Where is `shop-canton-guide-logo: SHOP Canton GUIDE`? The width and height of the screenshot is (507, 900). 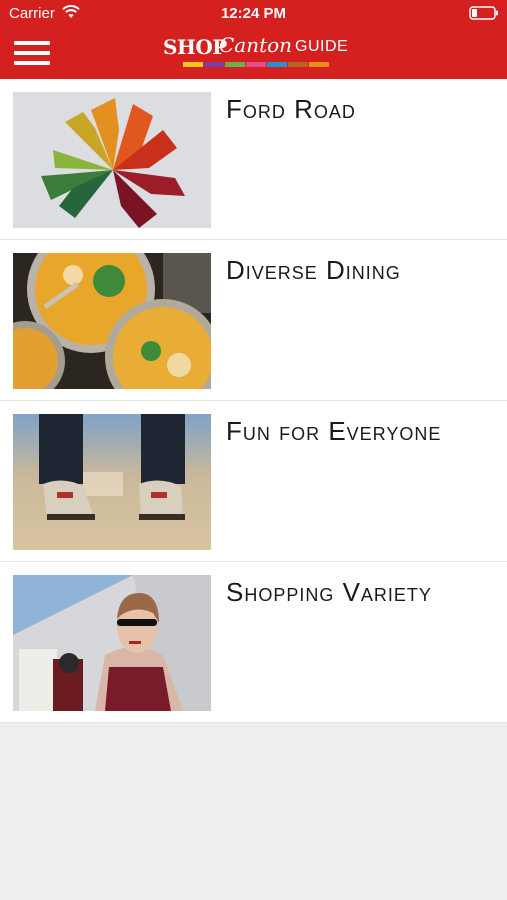
shop-canton-guide-logo: SHOP Canton GUIDE is located at coordinates (256, 51).